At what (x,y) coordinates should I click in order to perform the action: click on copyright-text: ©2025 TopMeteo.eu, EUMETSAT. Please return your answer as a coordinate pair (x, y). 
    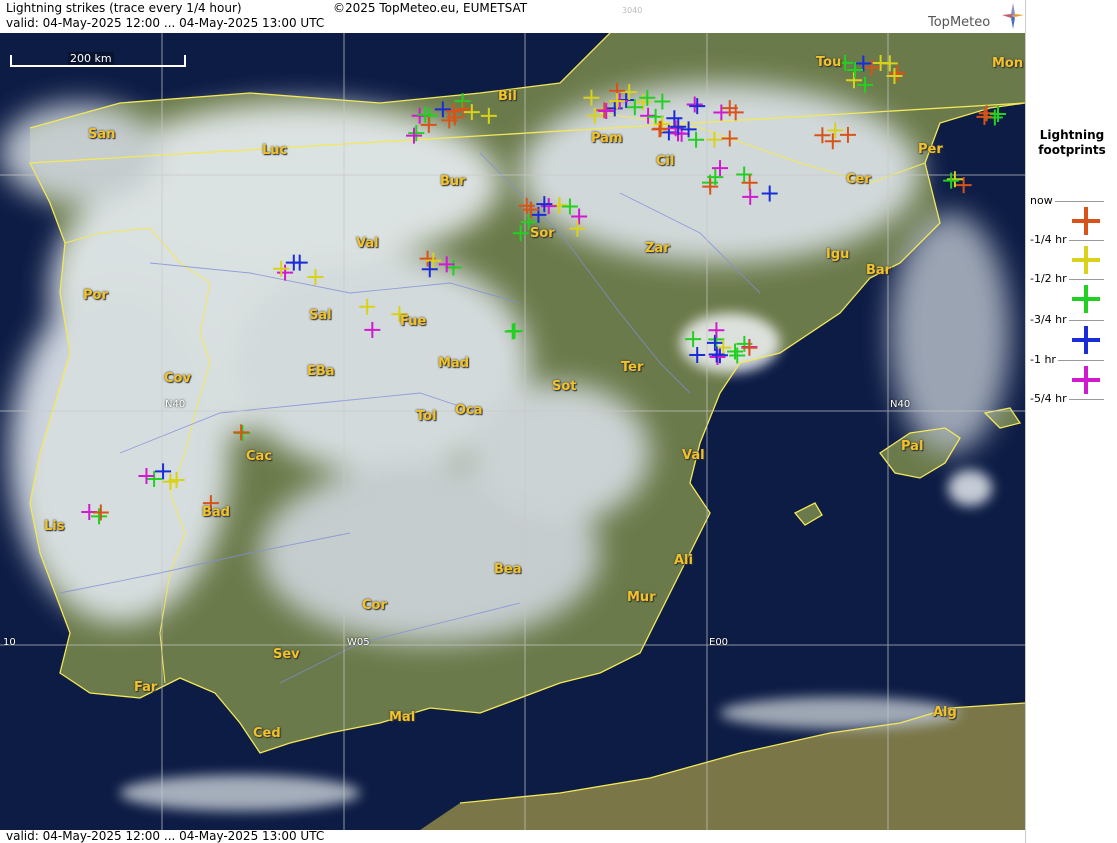
    Looking at the image, I should click on (430, 8).